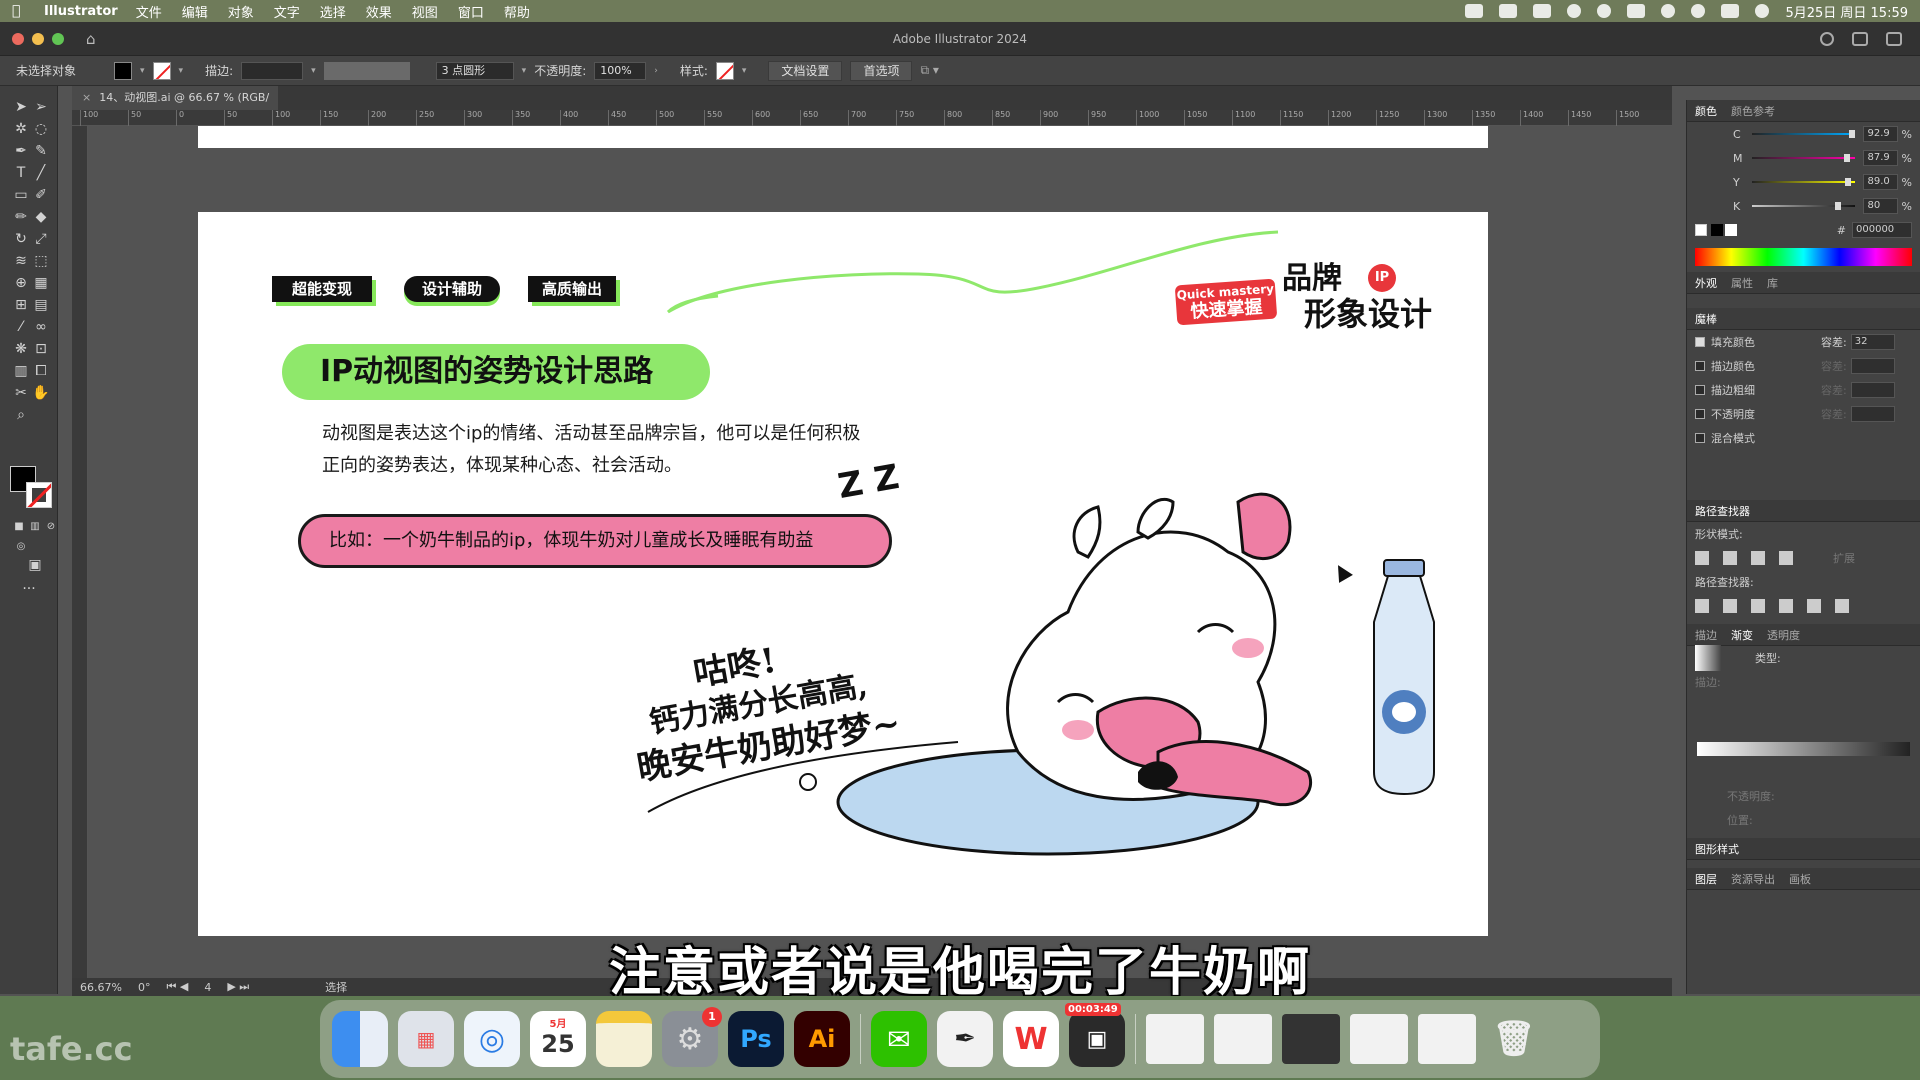 This screenshot has width=1920, height=1080. I want to click on exclude-icon, so click(1786, 558).